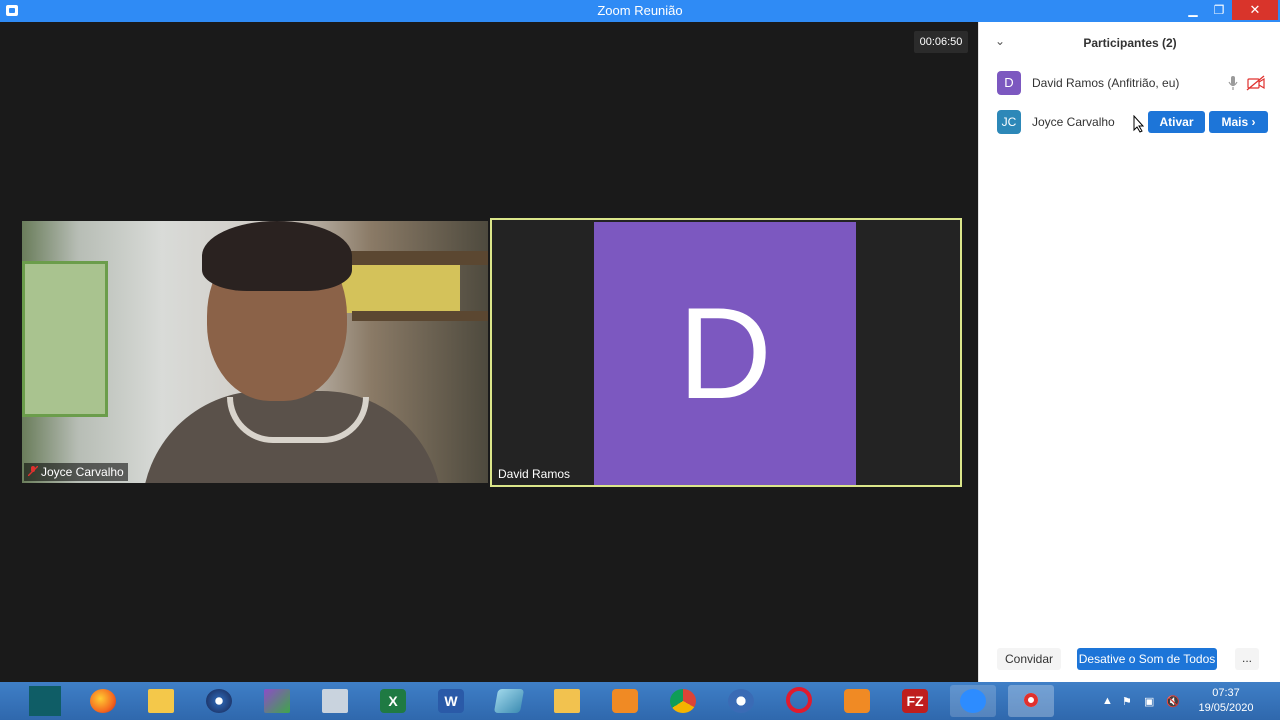  Describe the element at coordinates (1226, 708) in the screenshot. I see `clock-date: 19/05/2020` at that location.